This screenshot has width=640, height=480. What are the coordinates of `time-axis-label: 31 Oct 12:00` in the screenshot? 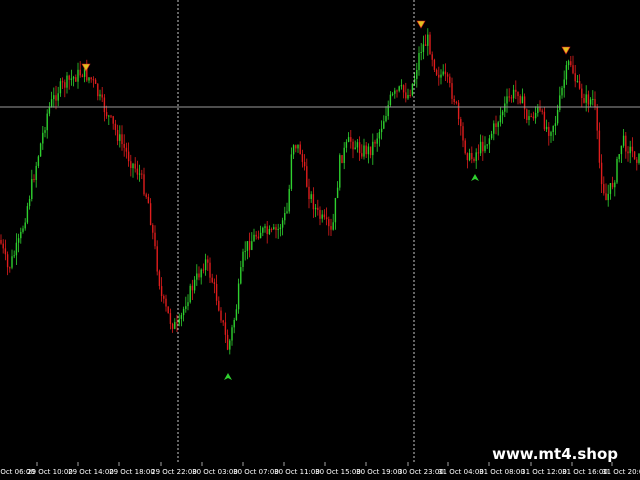 It's located at (544, 472).